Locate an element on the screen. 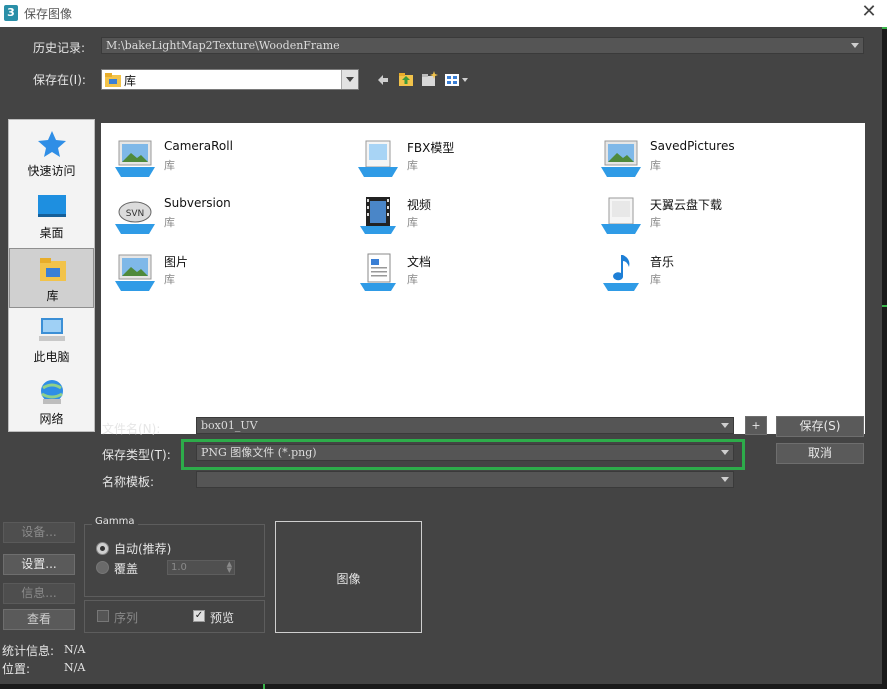 The width and height of the screenshot is (887, 689). filename-label: 文件名(N): is located at coordinates (131, 429).